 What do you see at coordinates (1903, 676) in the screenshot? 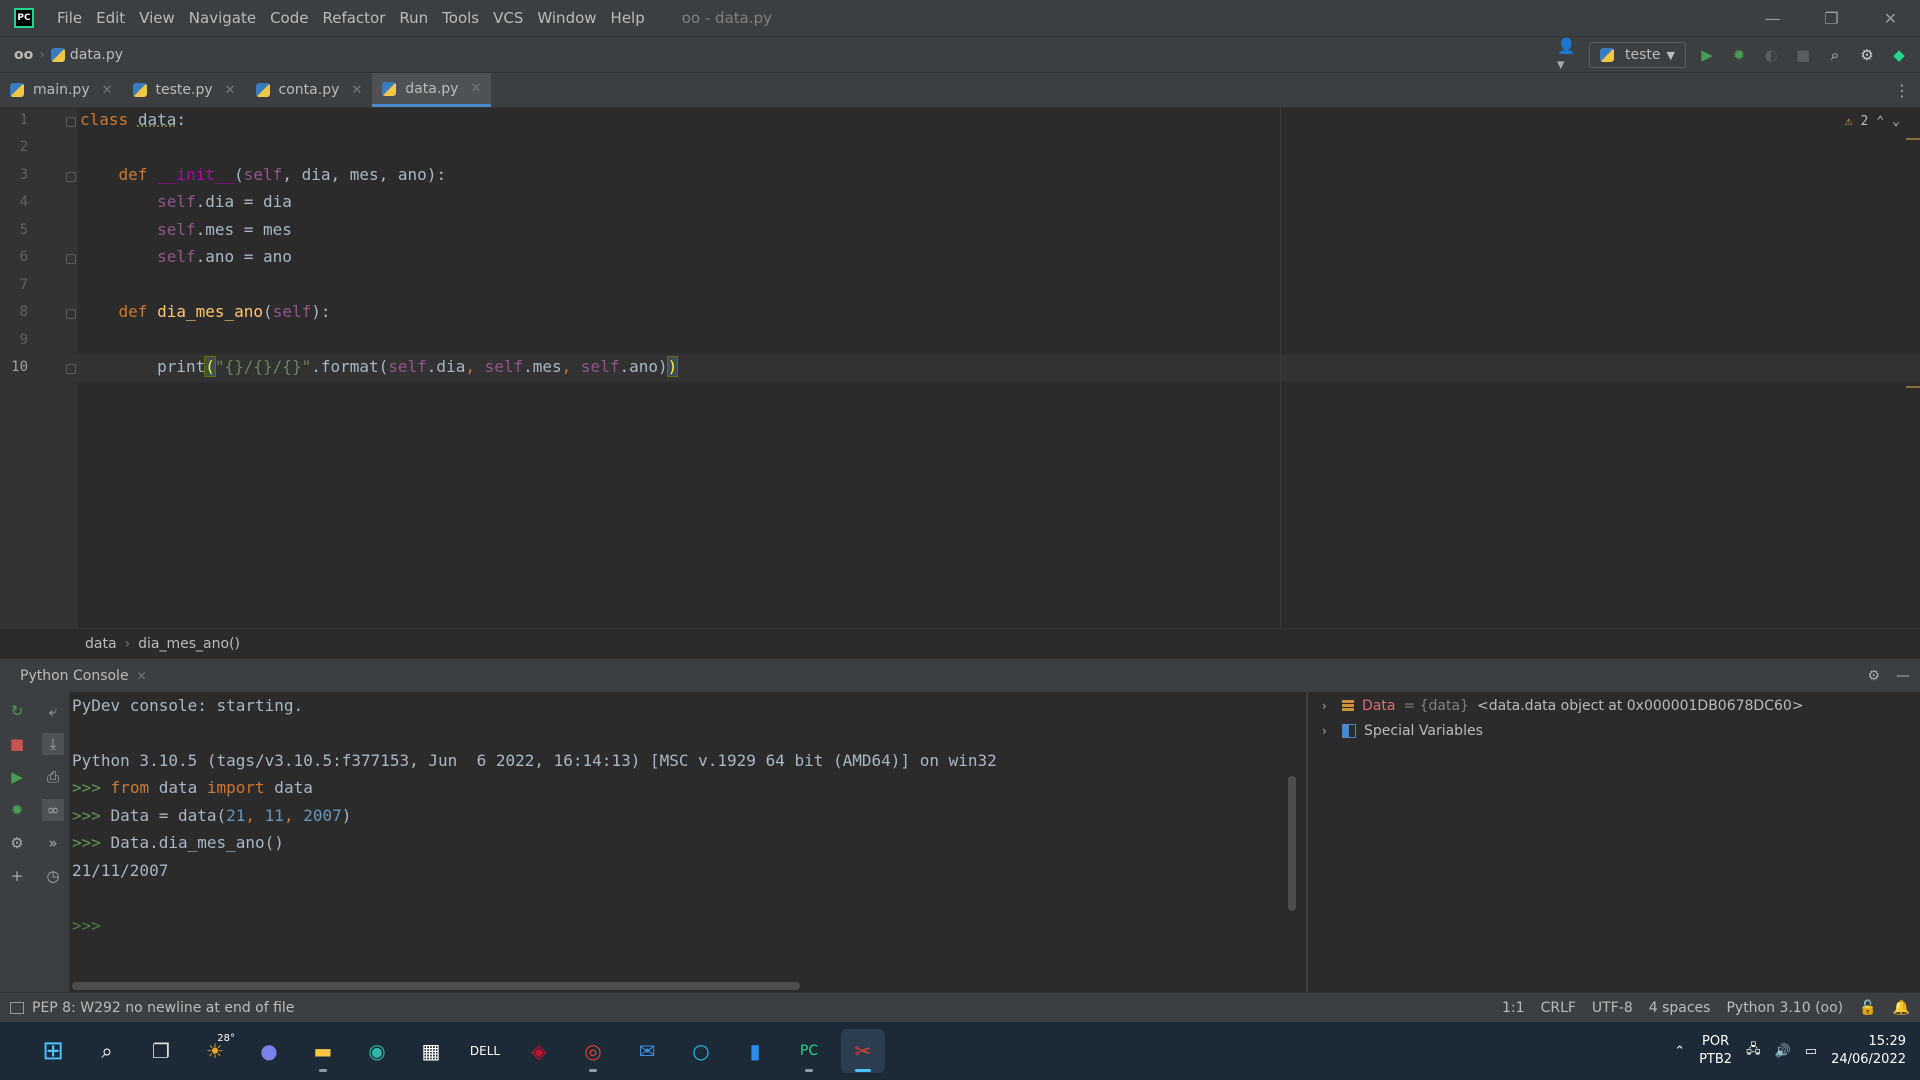
I see `hide-icon: —` at bounding box center [1903, 676].